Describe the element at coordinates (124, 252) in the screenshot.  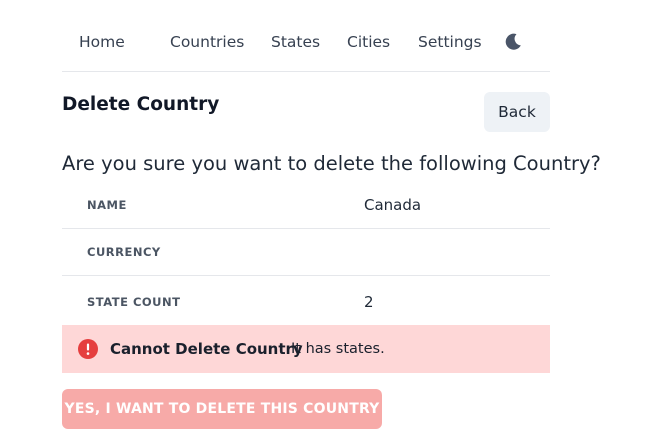
I see `detail-label: CURRENCY` at that location.